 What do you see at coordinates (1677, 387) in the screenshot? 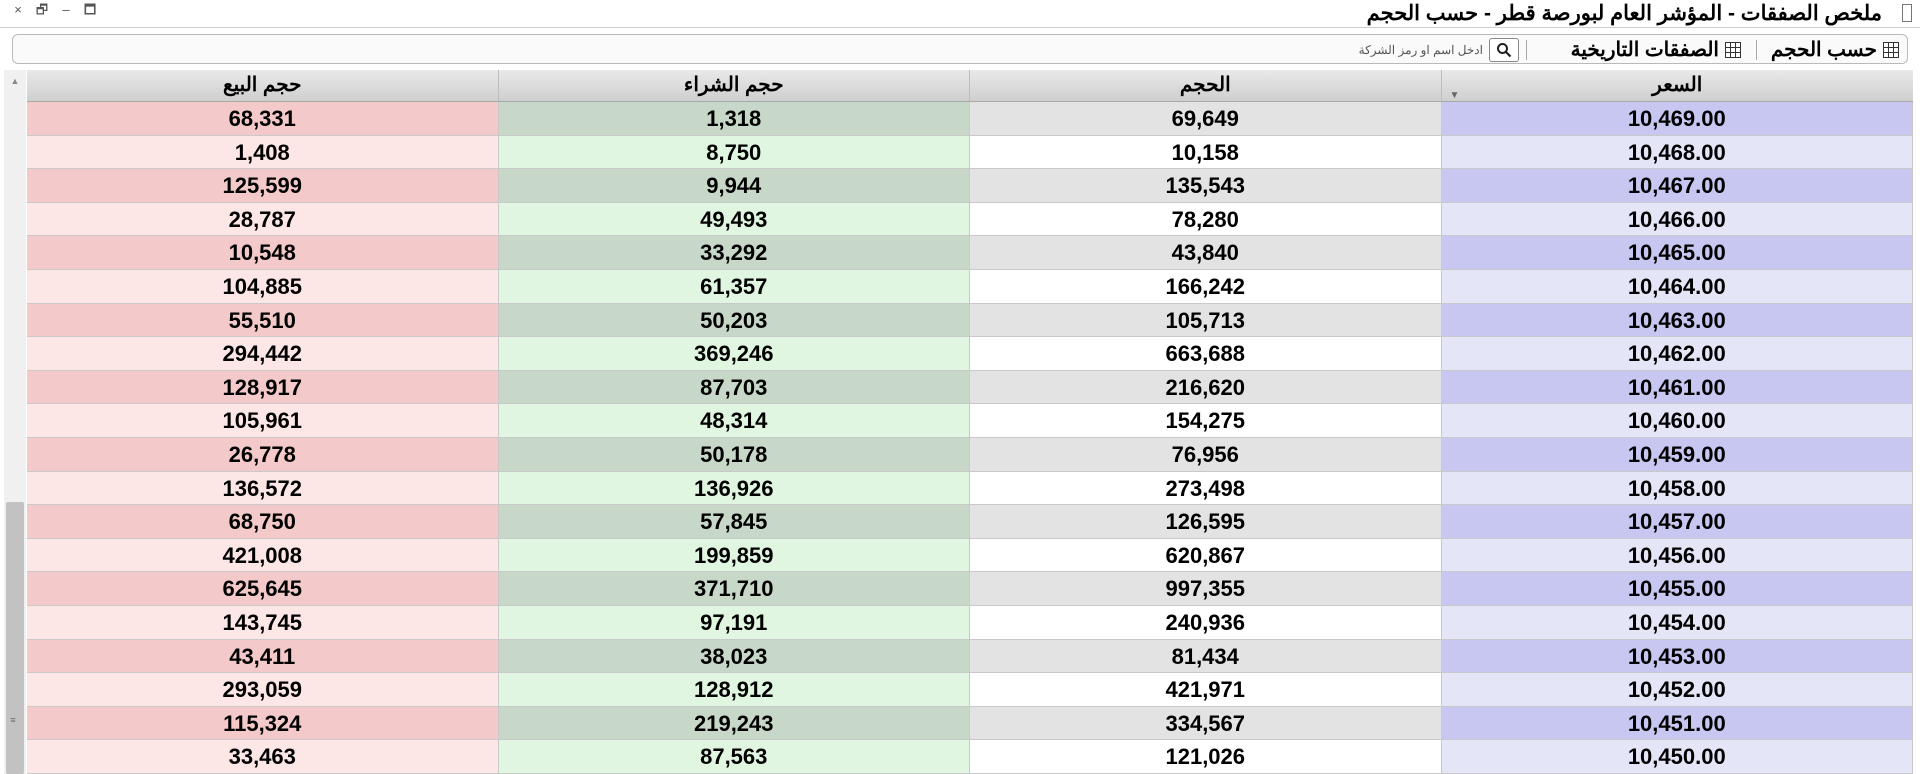
I see `cell-price: 10,461.00` at bounding box center [1677, 387].